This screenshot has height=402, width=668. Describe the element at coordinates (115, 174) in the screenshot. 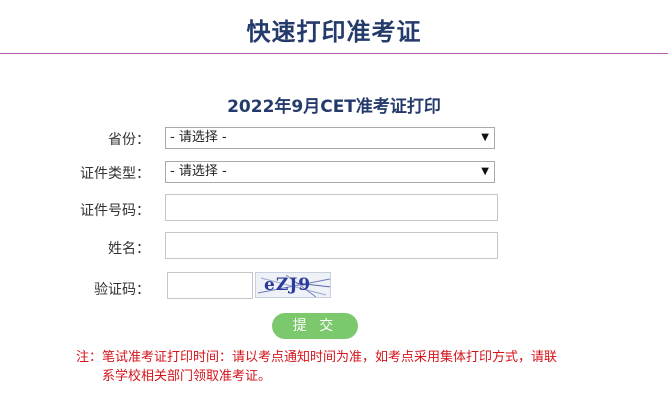

I see `id-type-label: 证件类型：` at that location.